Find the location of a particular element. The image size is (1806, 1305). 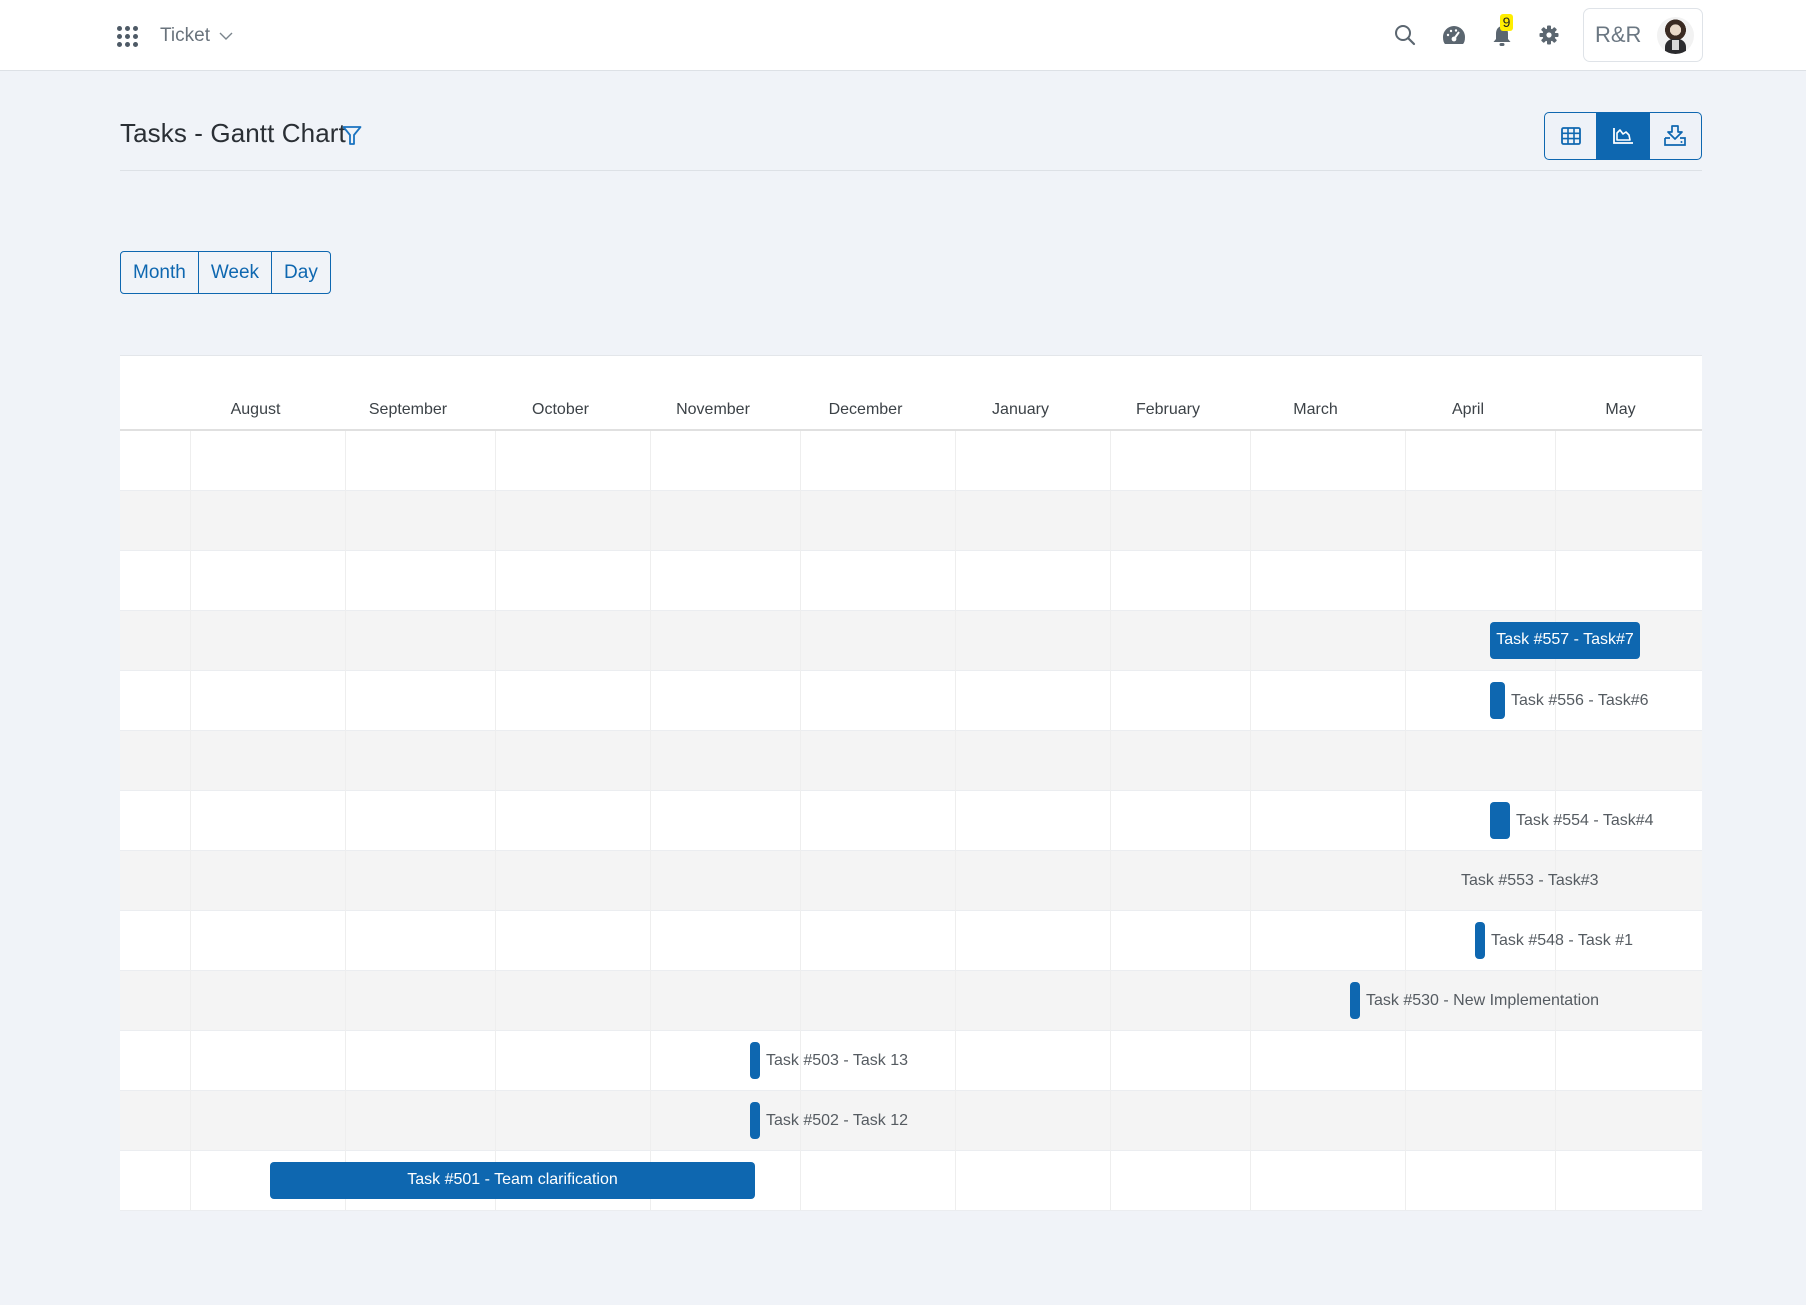

title-divider is located at coordinates (911, 170).